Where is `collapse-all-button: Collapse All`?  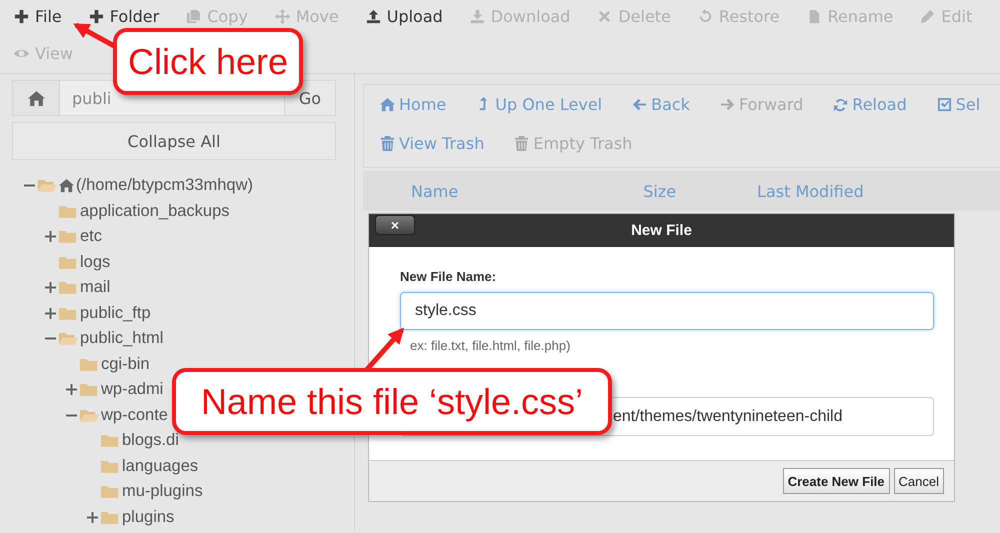
collapse-all-button: Collapse All is located at coordinates (174, 141).